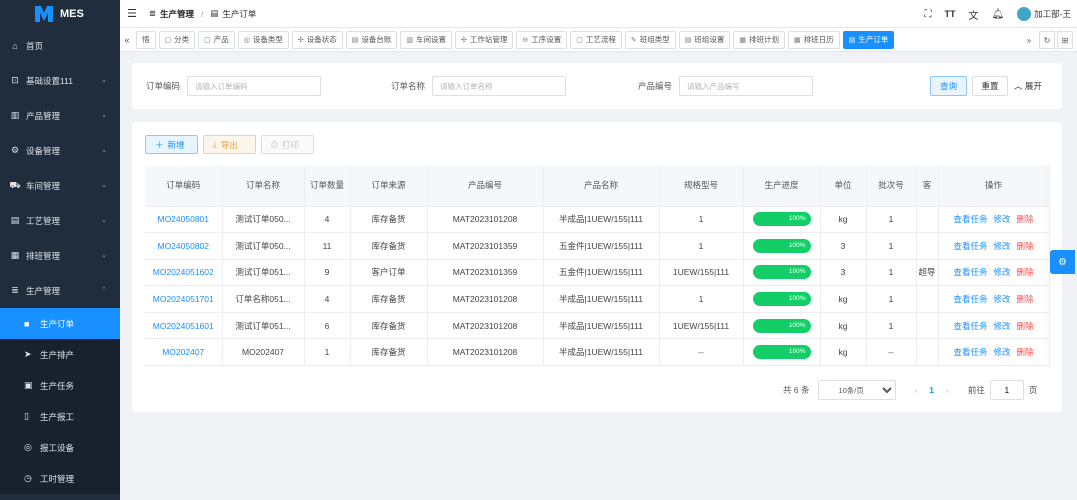 This screenshot has height=500, width=1077. I want to click on font-size-icon: TT, so click(949, 14).